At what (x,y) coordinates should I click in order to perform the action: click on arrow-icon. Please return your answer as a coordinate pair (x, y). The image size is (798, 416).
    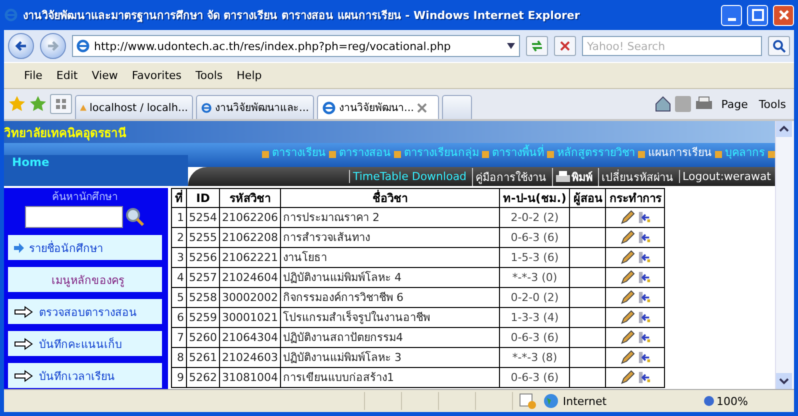
    Looking at the image, I should click on (19, 247).